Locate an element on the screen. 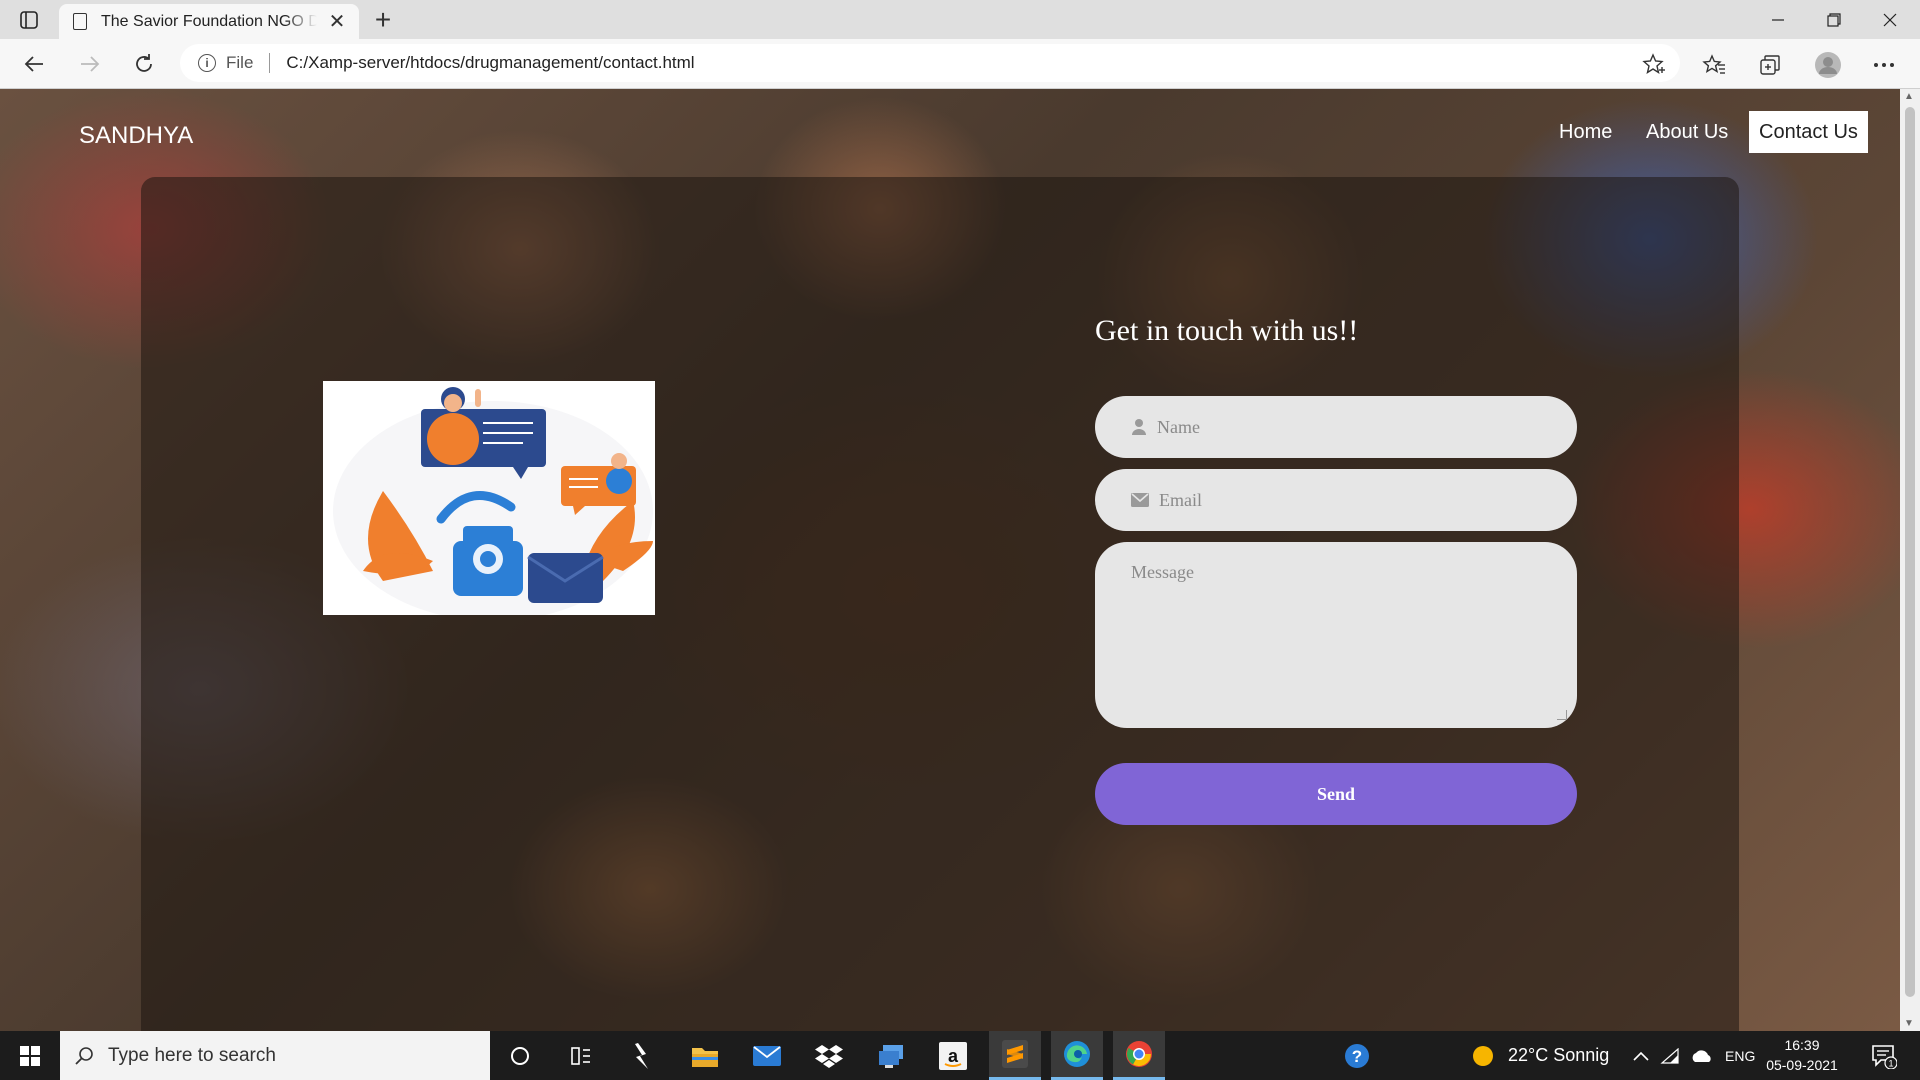 The height and width of the screenshot is (1080, 1920). file-explorer-icon is located at coordinates (705, 1055).